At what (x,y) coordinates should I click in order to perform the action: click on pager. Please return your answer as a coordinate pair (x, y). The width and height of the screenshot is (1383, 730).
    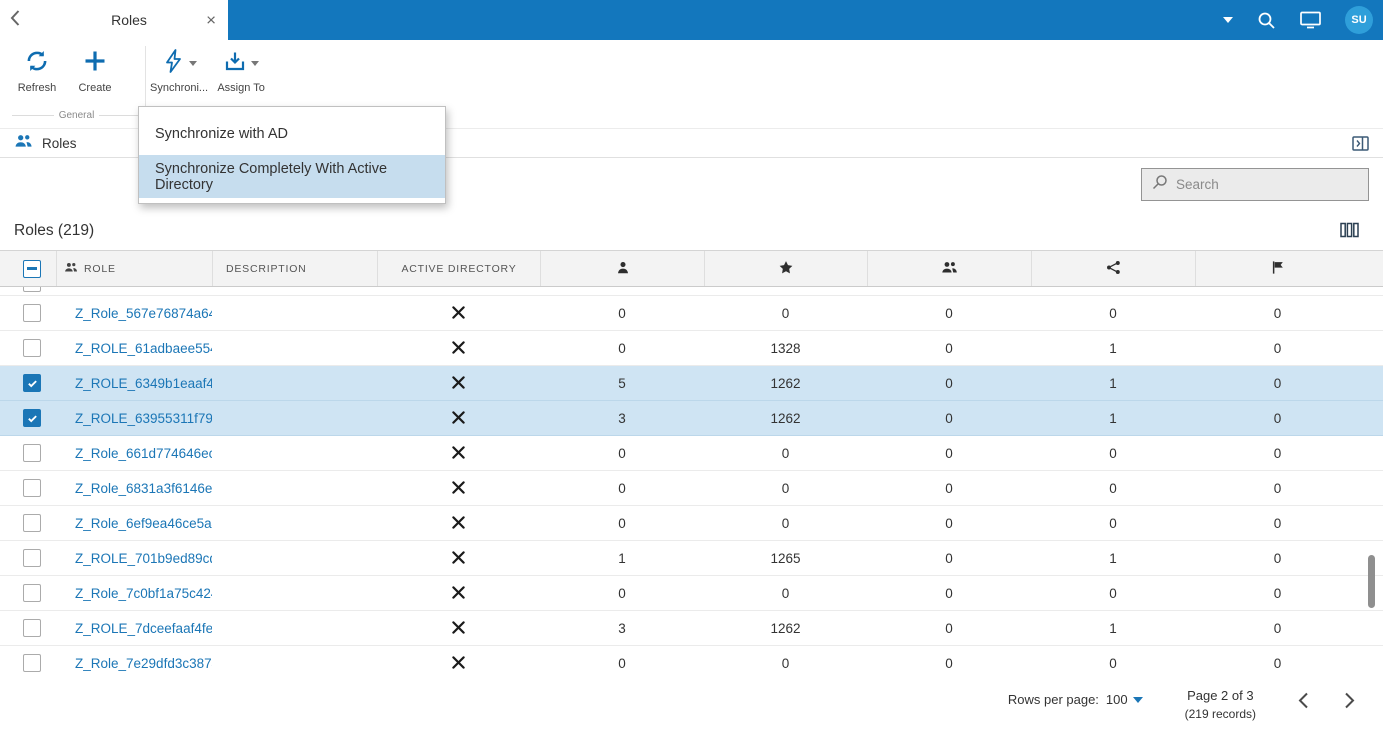
    Looking at the image, I should click on (1326, 700).